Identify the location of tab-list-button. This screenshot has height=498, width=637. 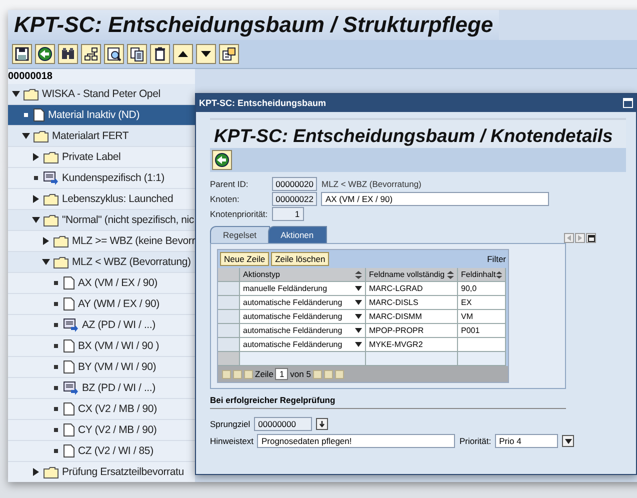
(591, 238).